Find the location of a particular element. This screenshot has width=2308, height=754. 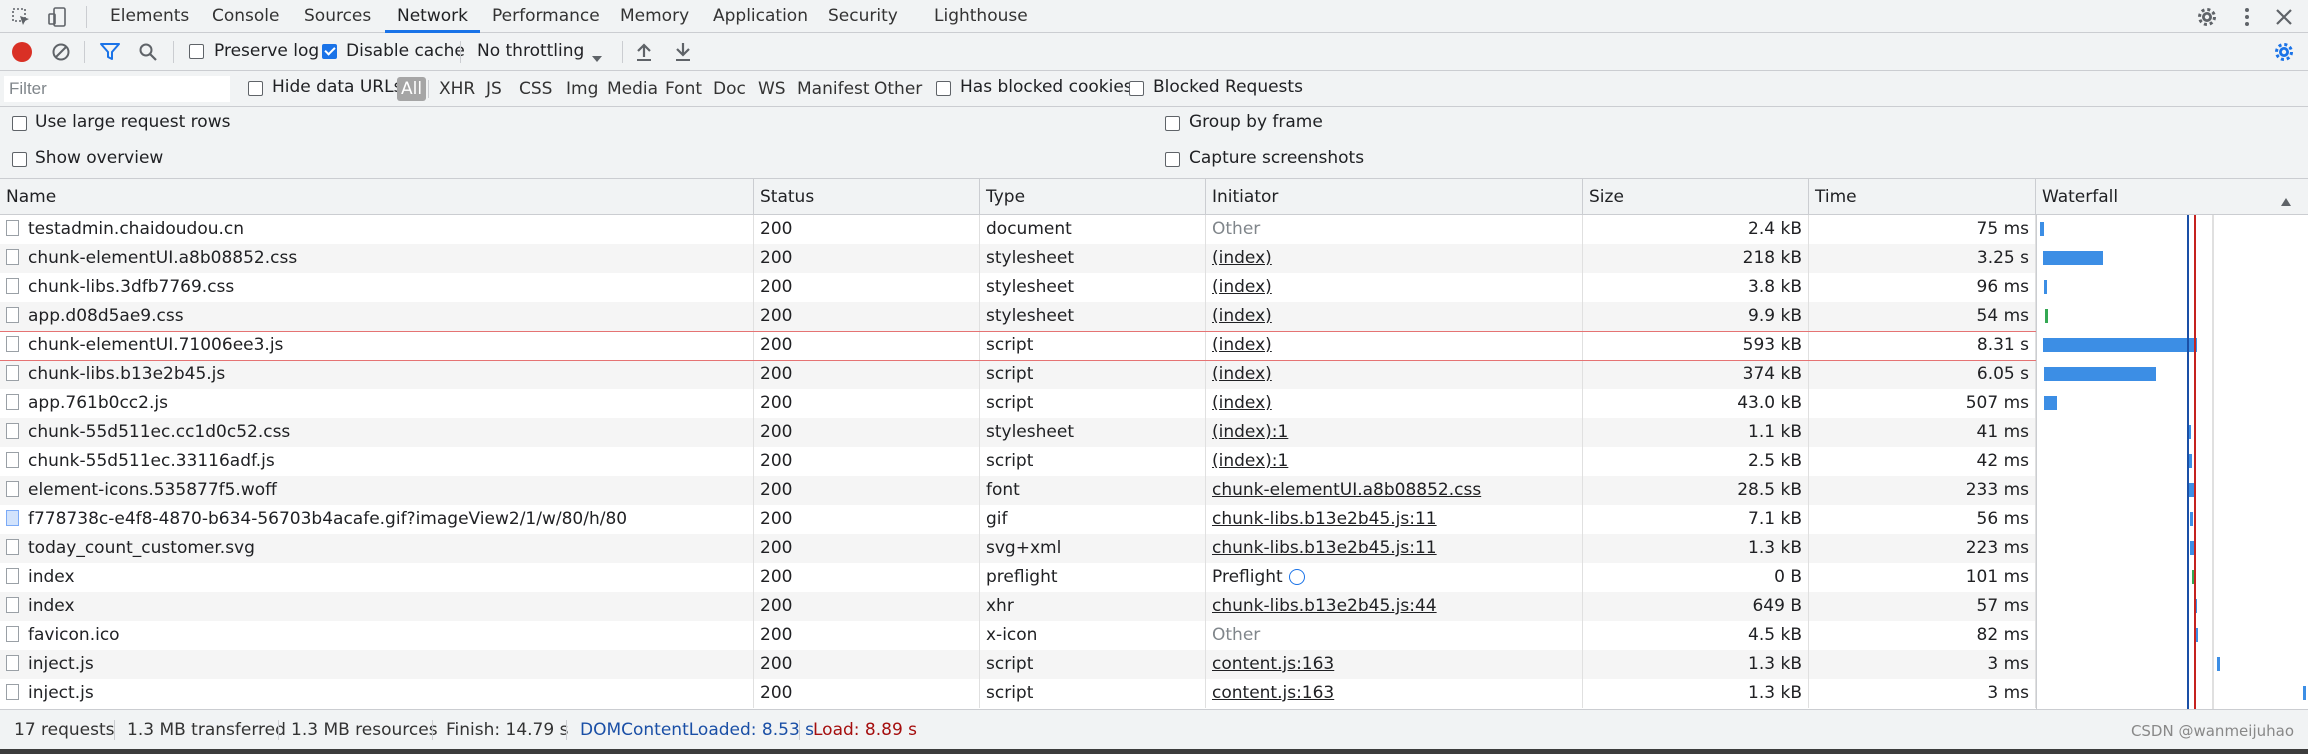

tab-lighthouse: Lighthouse is located at coordinates (981, 16).